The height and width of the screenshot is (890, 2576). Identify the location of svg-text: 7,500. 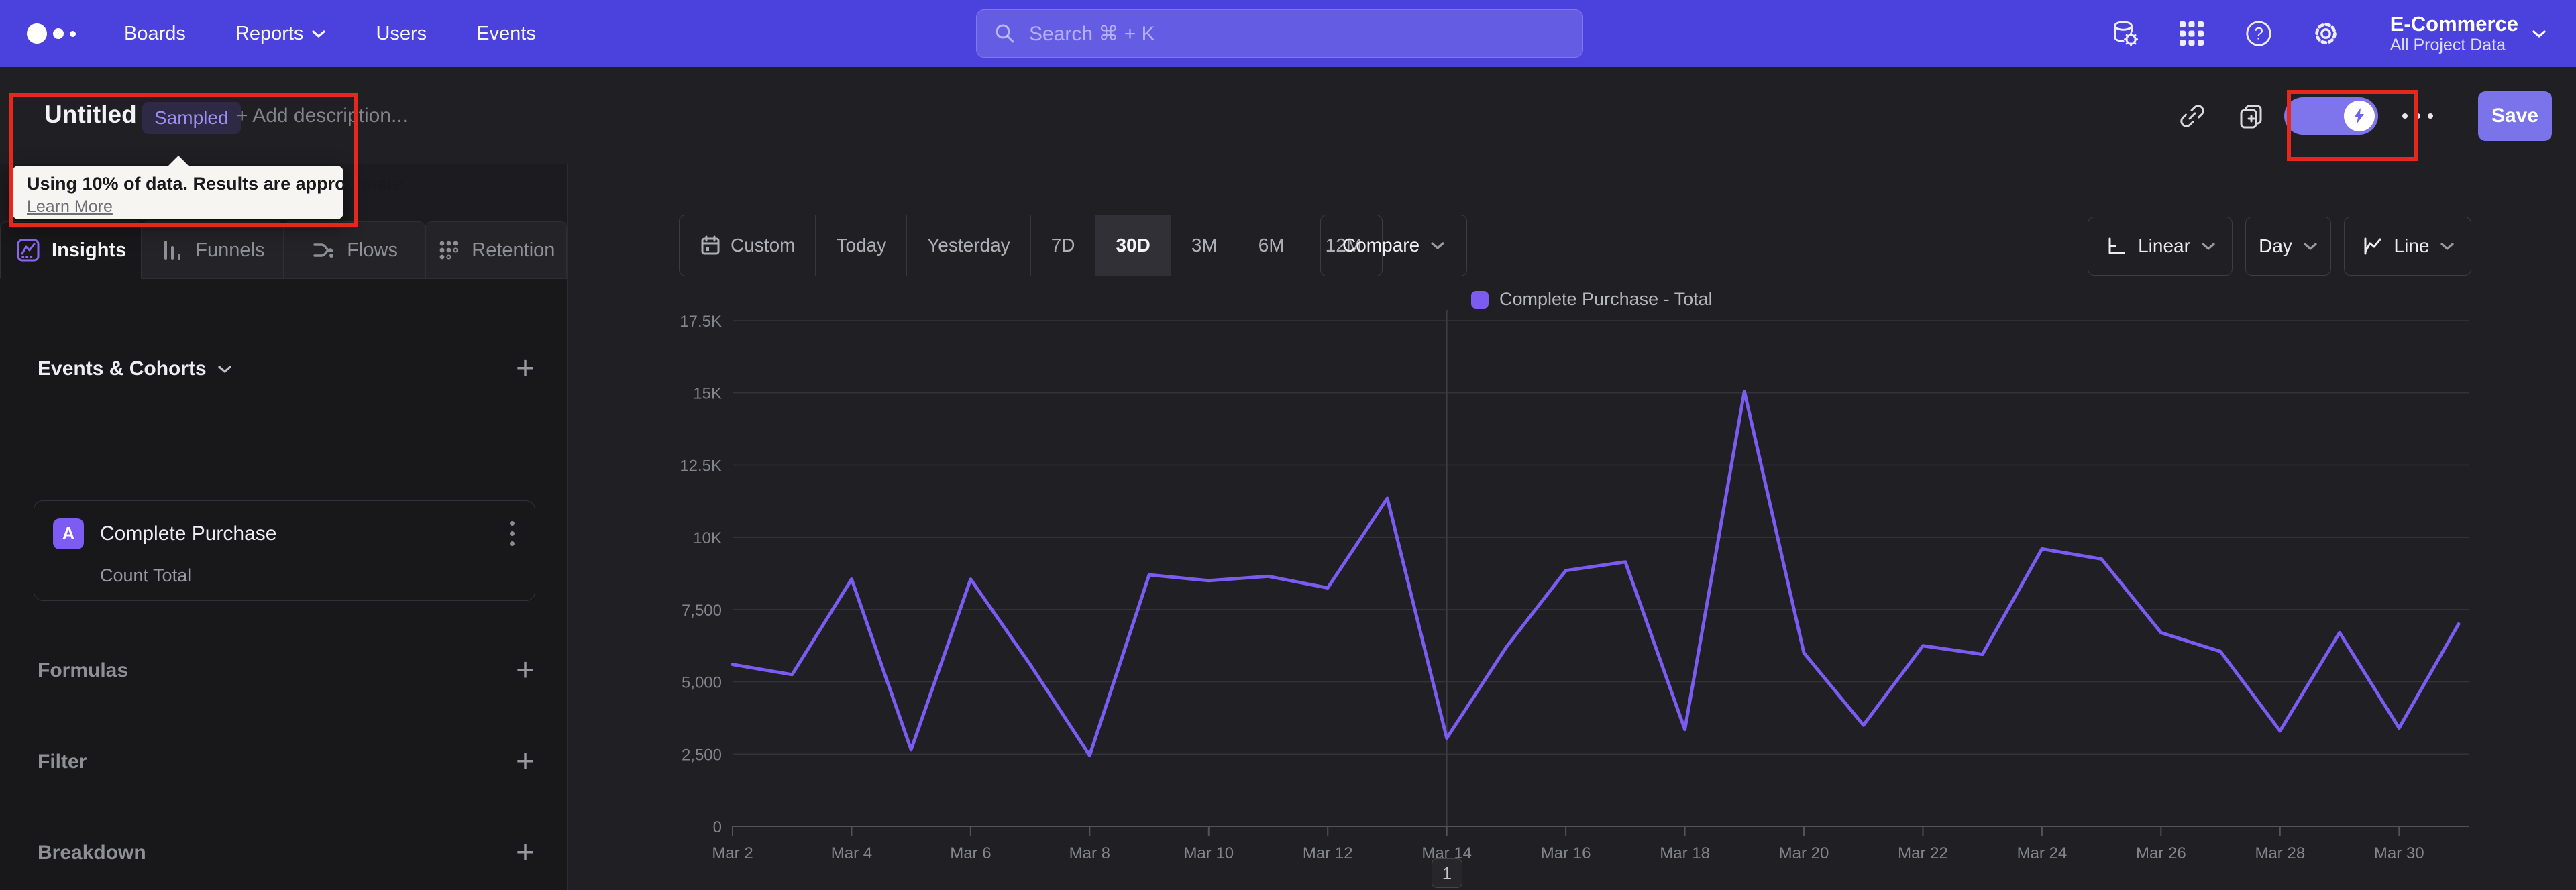
(702, 611).